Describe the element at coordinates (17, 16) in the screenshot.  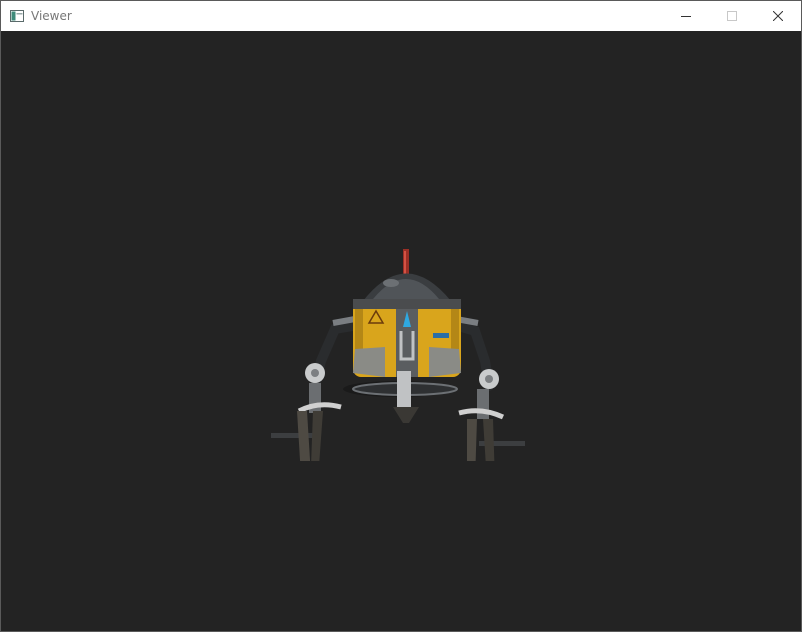
I see `window-app-icon` at that location.